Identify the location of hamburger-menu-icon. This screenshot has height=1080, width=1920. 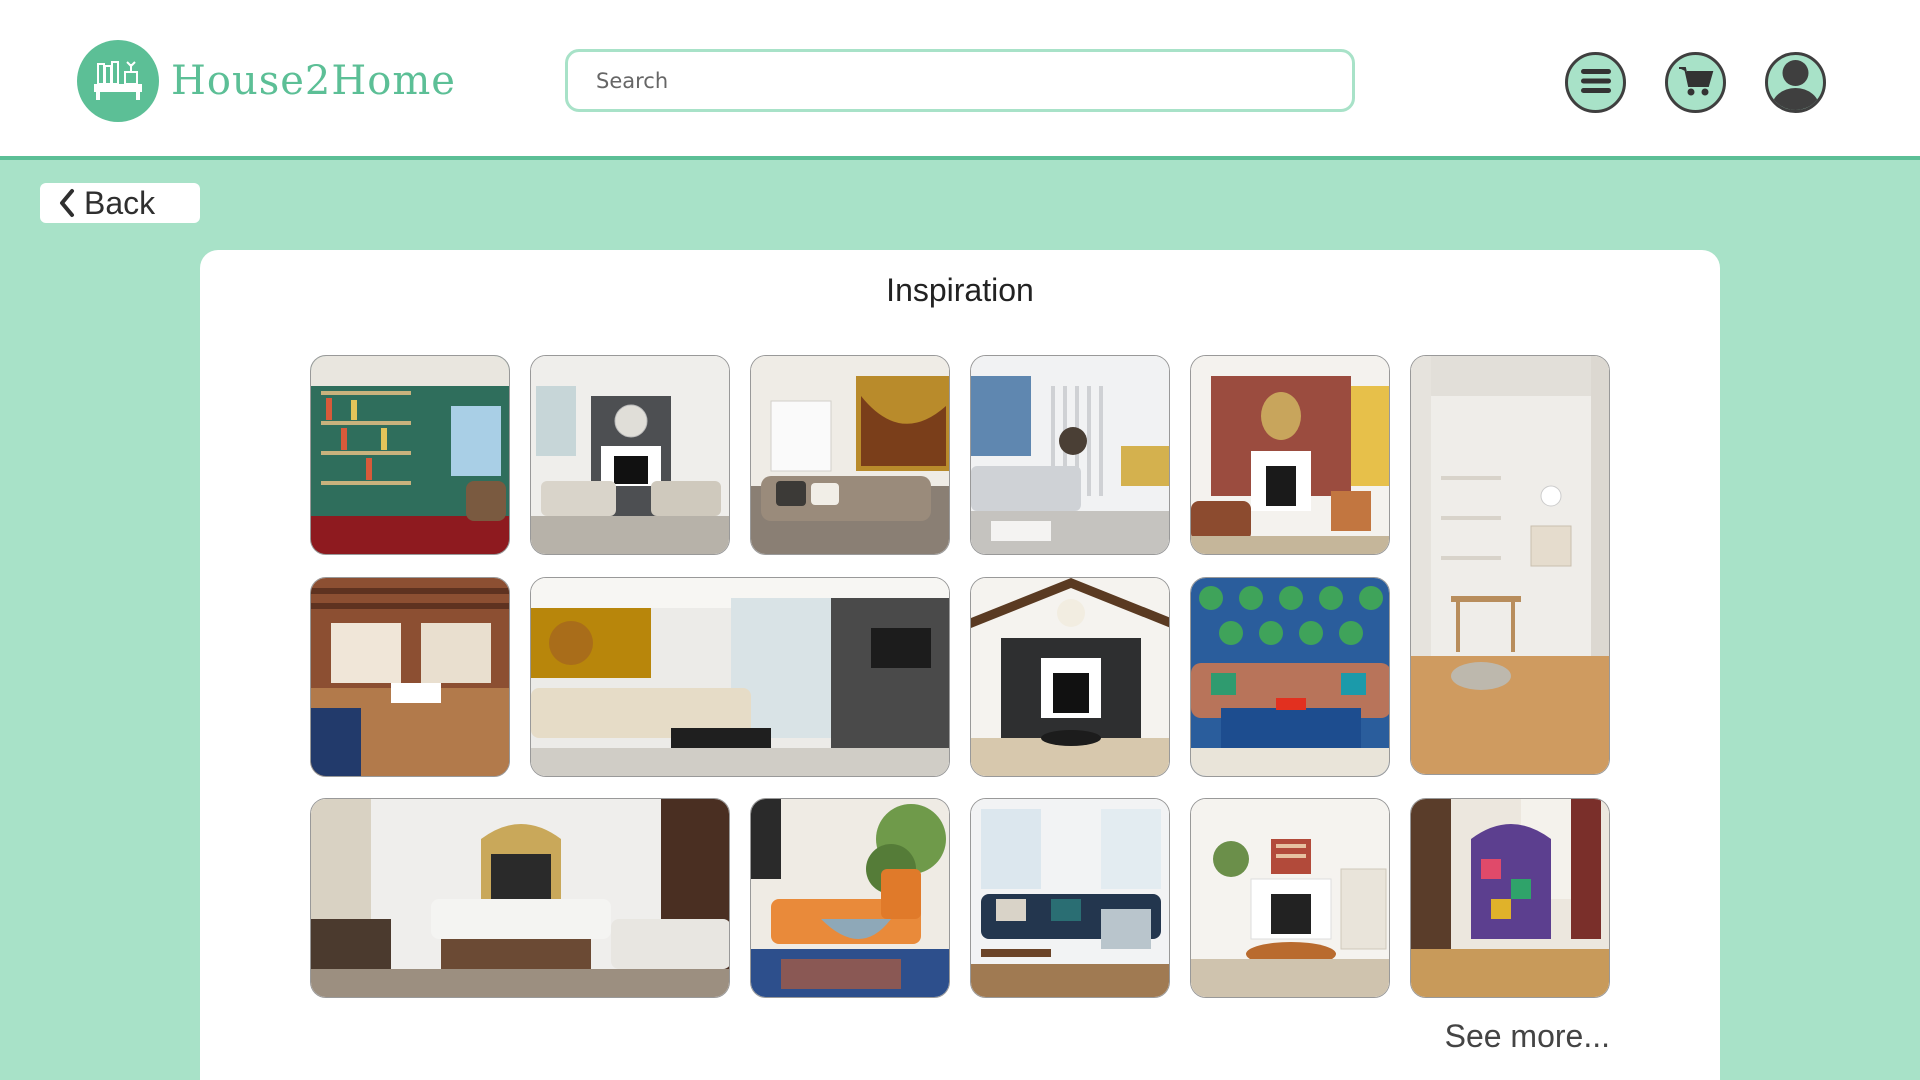
(1596, 83).